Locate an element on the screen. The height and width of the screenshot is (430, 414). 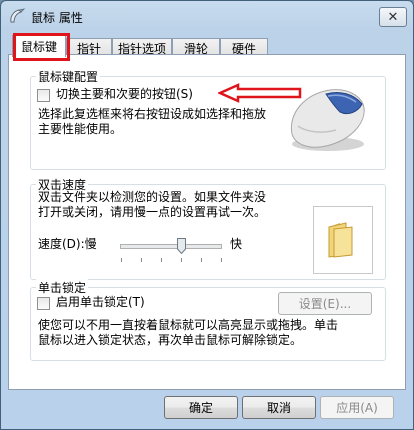
click-lock-label: 单击锁定 is located at coordinates (62, 287).